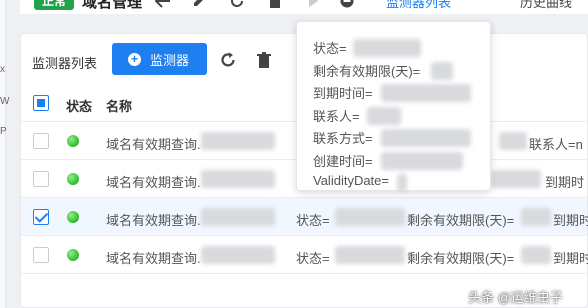 The height and width of the screenshot is (308, 588). What do you see at coordinates (3, 131) in the screenshot?
I see `left-char-3: P` at bounding box center [3, 131].